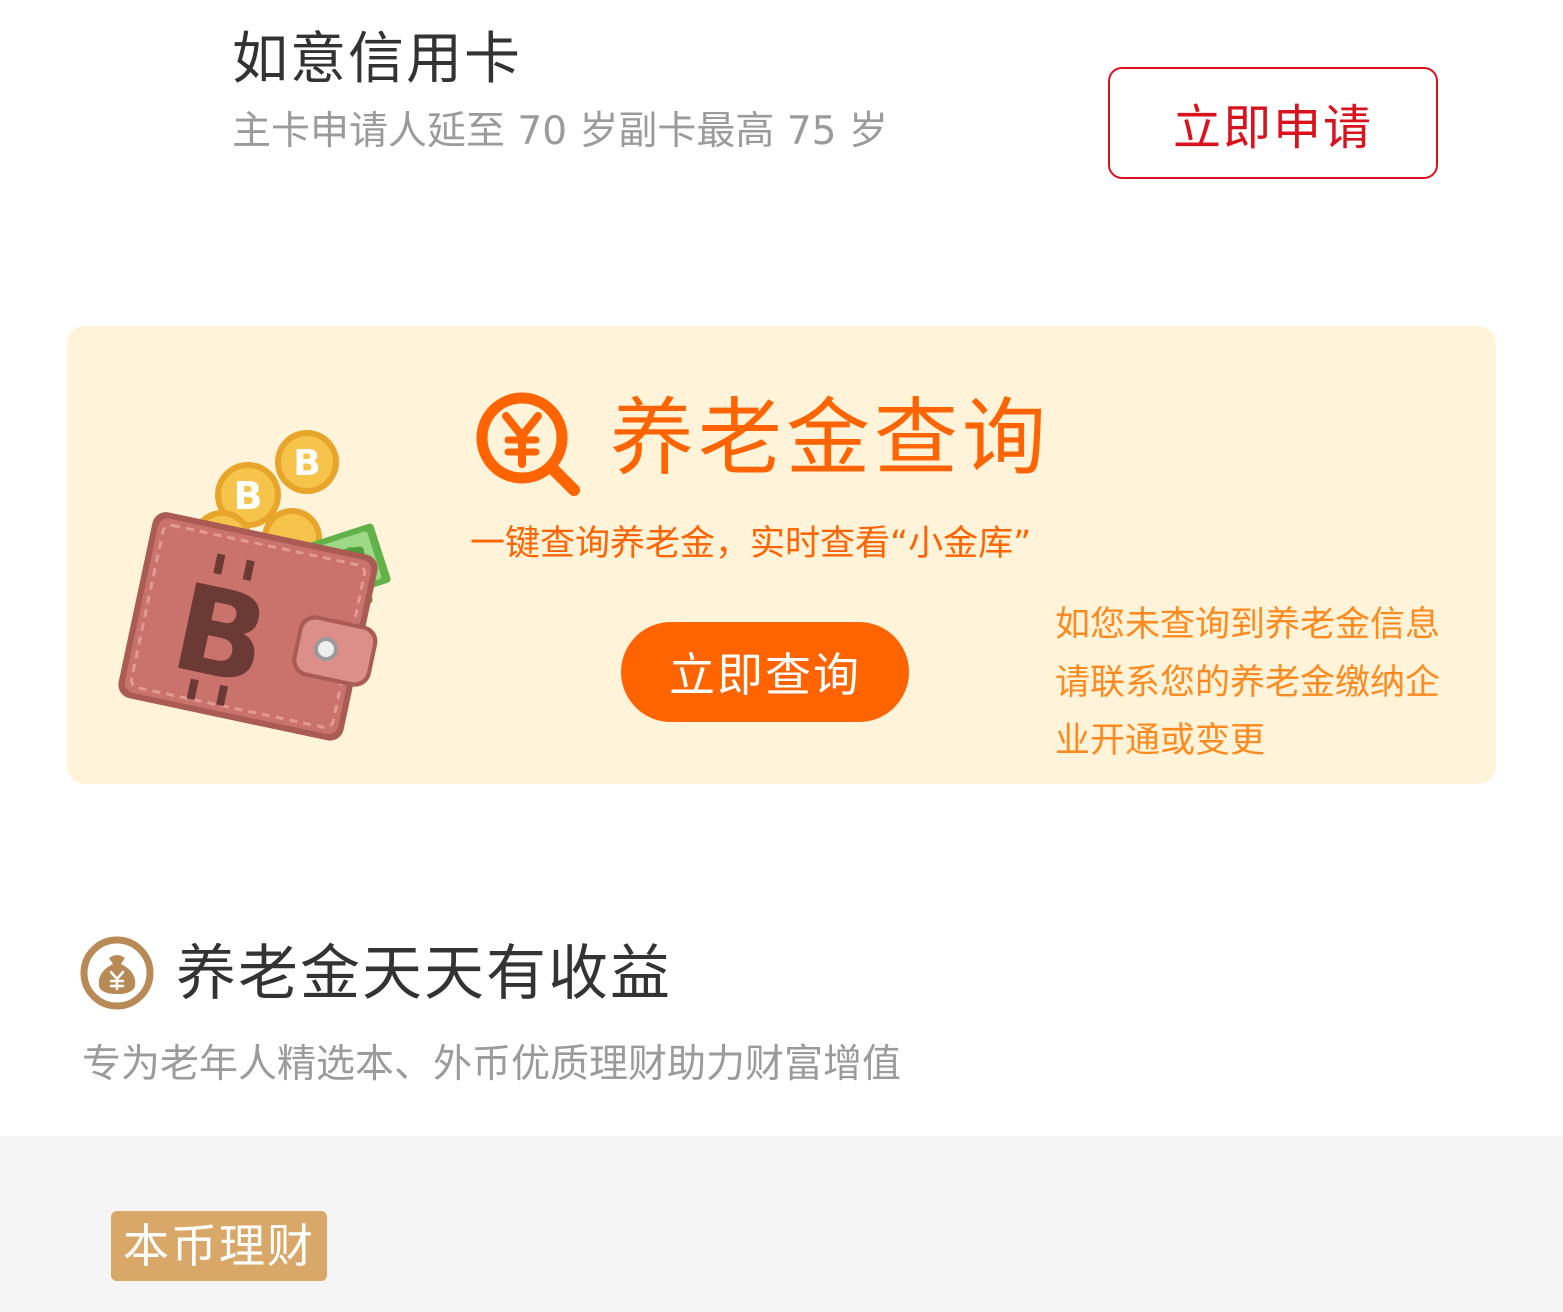  What do you see at coordinates (219, 1246) in the screenshot?
I see `local-currency-wealth-tag: 本币理财` at bounding box center [219, 1246].